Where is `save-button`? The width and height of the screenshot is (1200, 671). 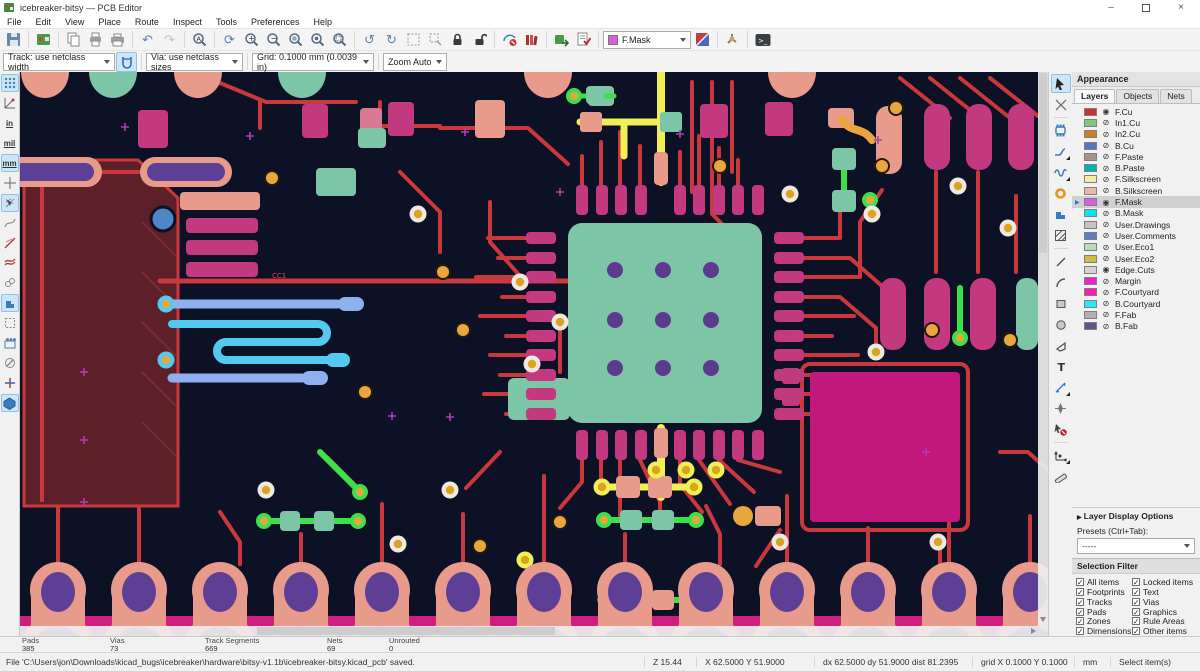
save-button is located at coordinates (13, 40).